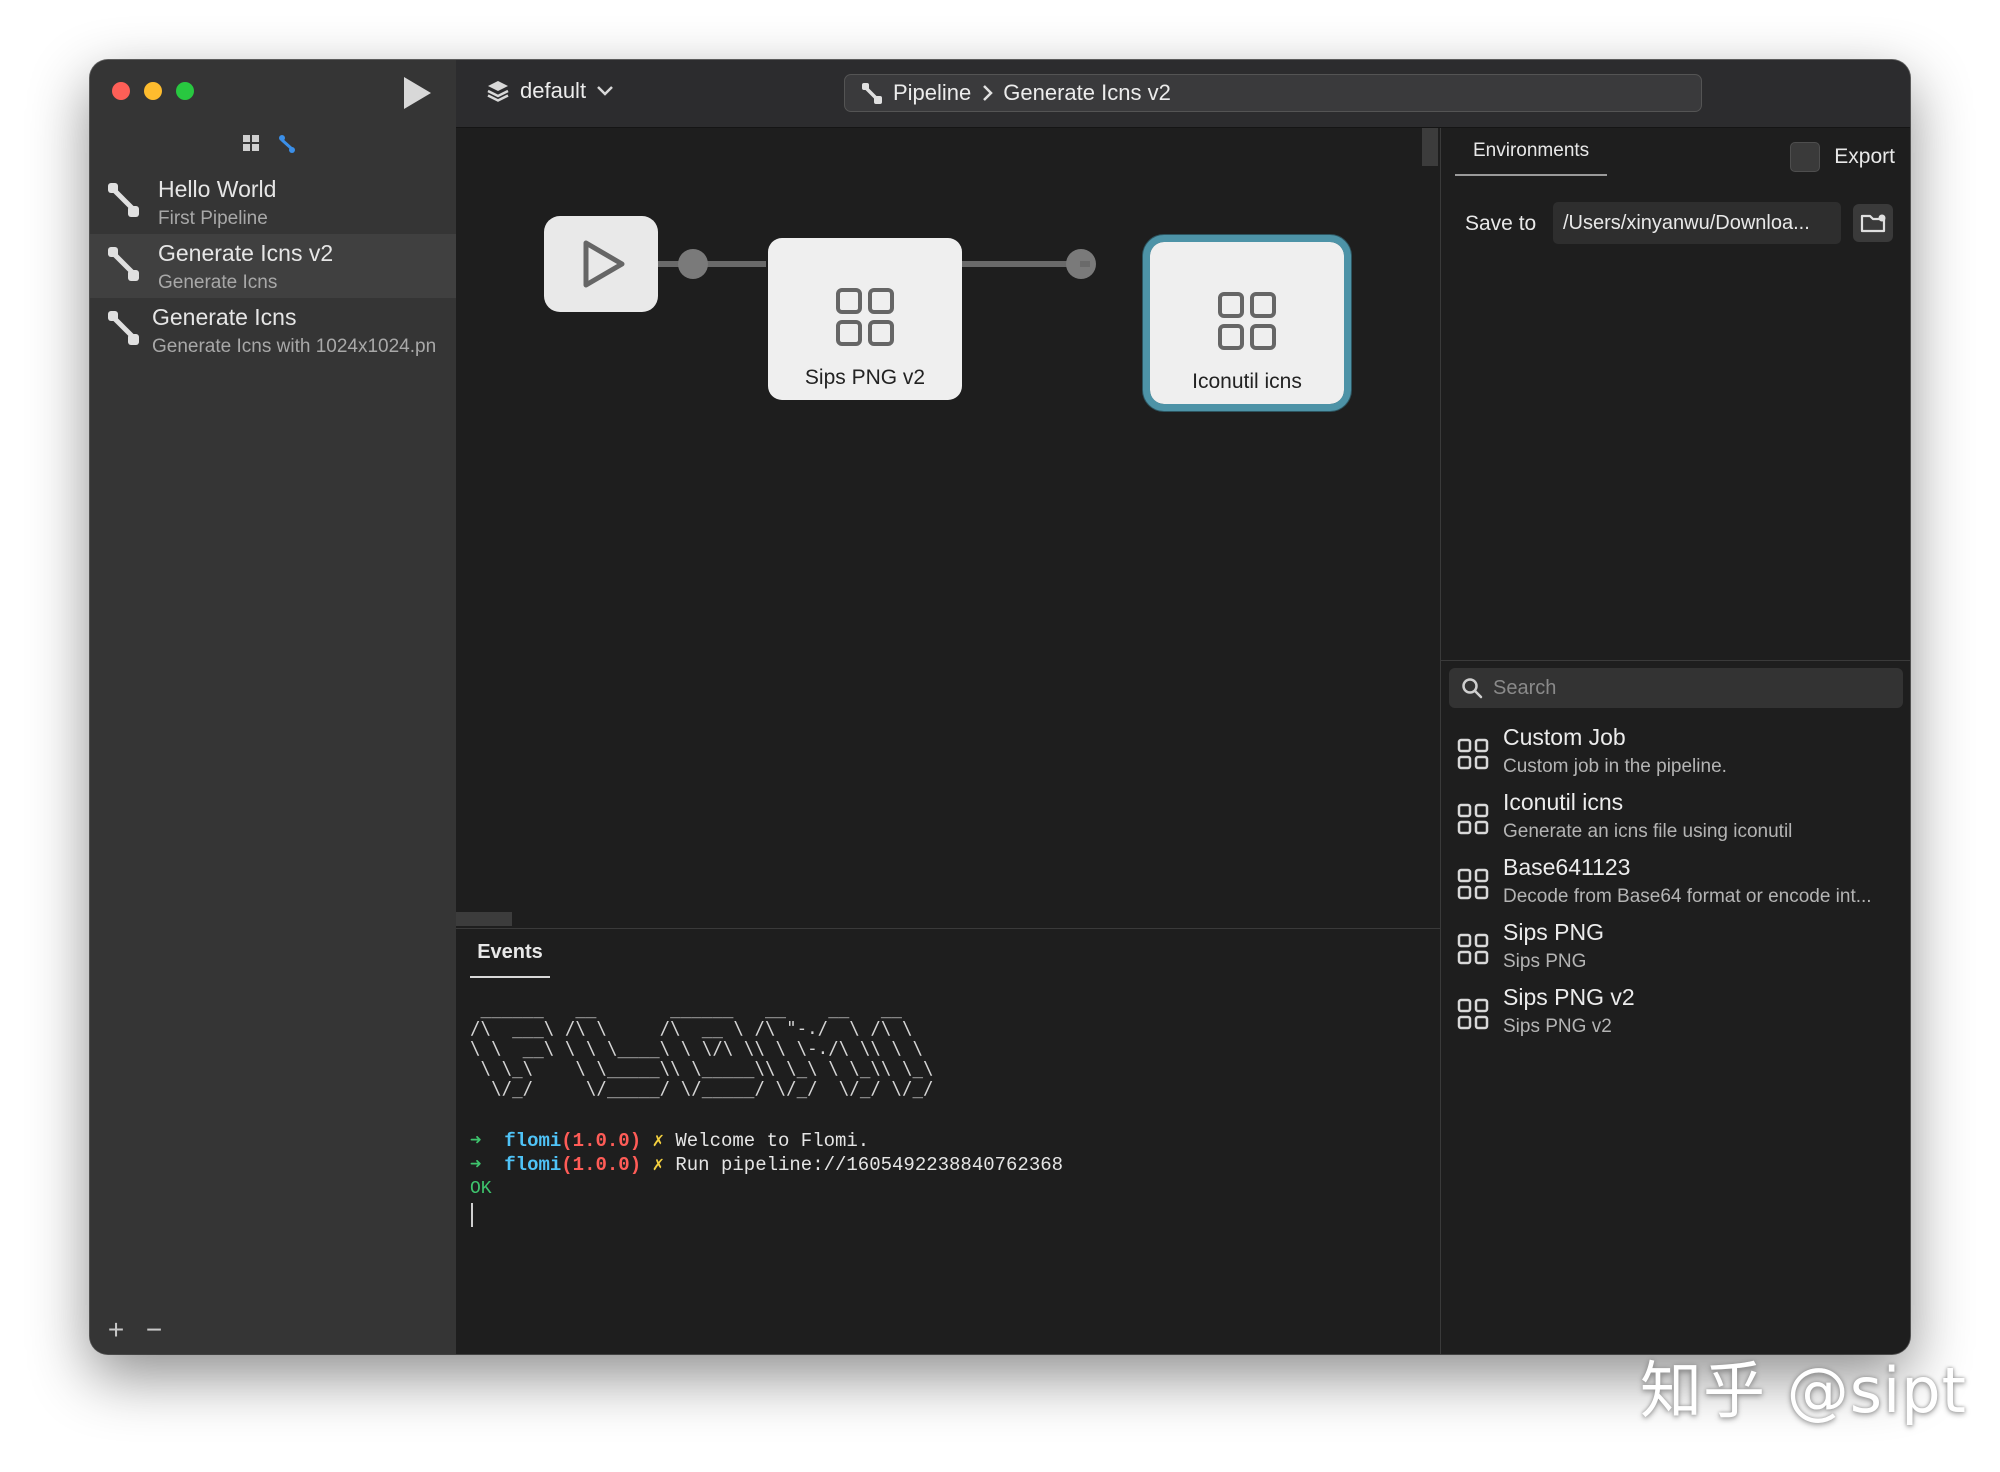  What do you see at coordinates (472, 1215) in the screenshot?
I see `terminal-cursor` at bounding box center [472, 1215].